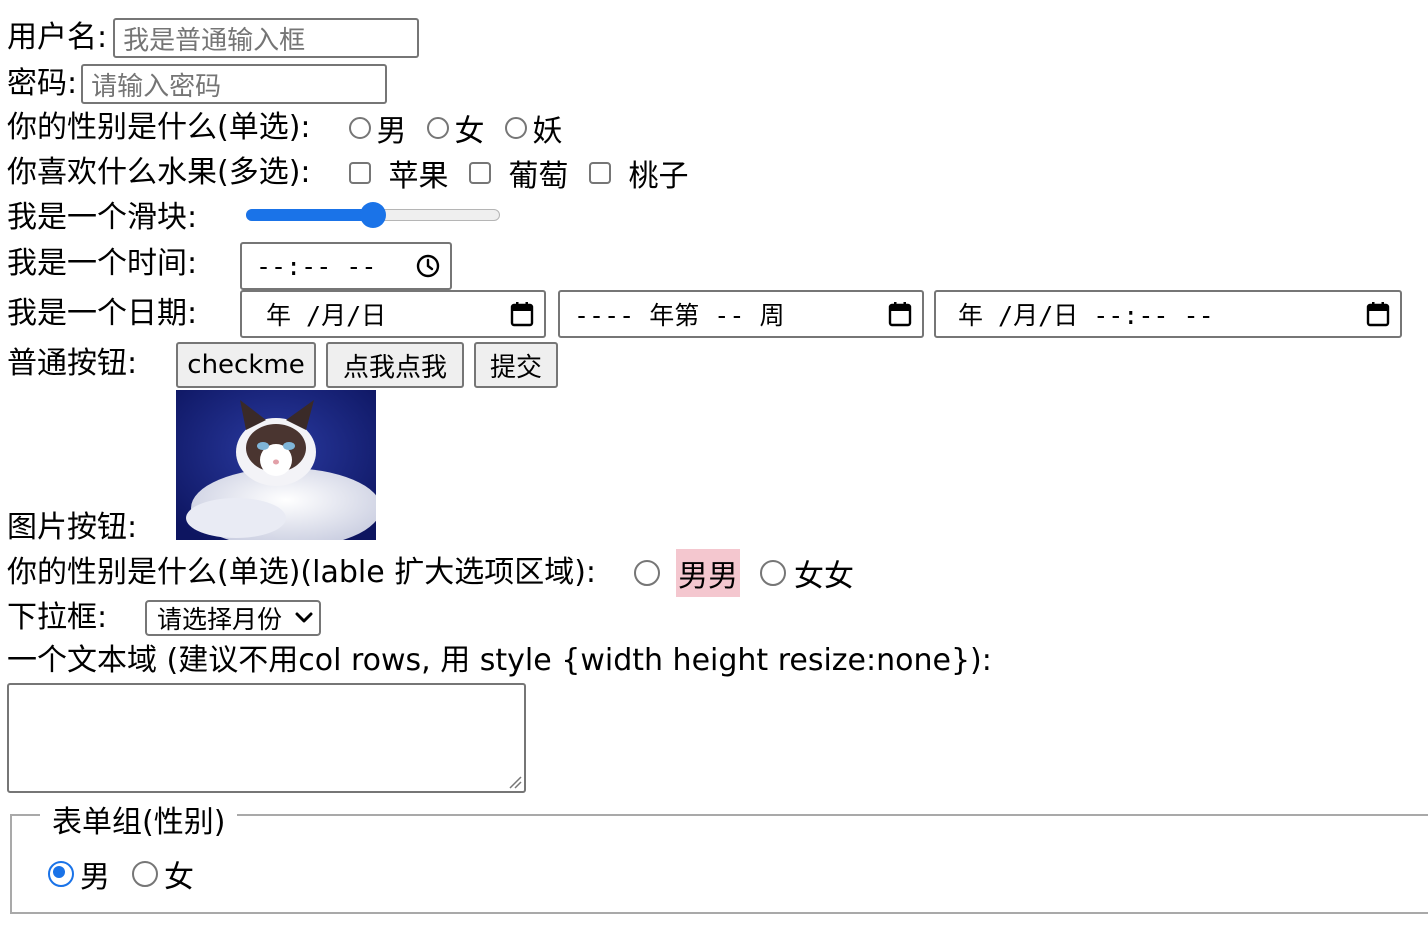 This screenshot has height=934, width=1428. I want to click on username-row: 用户名: 我是普通输入框, so click(213, 38).